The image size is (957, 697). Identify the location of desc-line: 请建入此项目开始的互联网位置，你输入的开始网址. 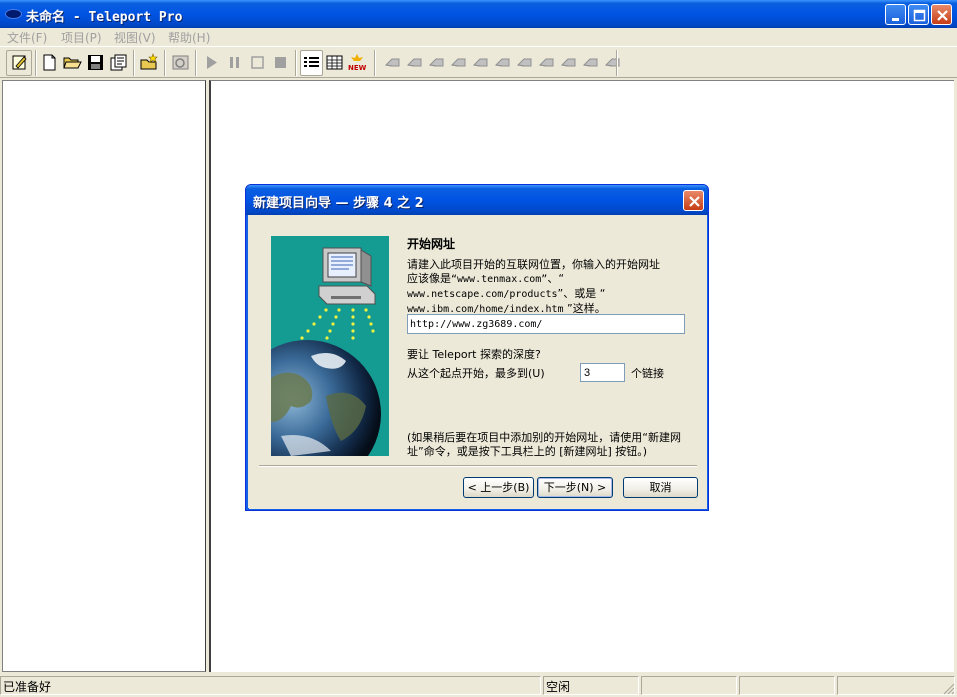
(533, 264).